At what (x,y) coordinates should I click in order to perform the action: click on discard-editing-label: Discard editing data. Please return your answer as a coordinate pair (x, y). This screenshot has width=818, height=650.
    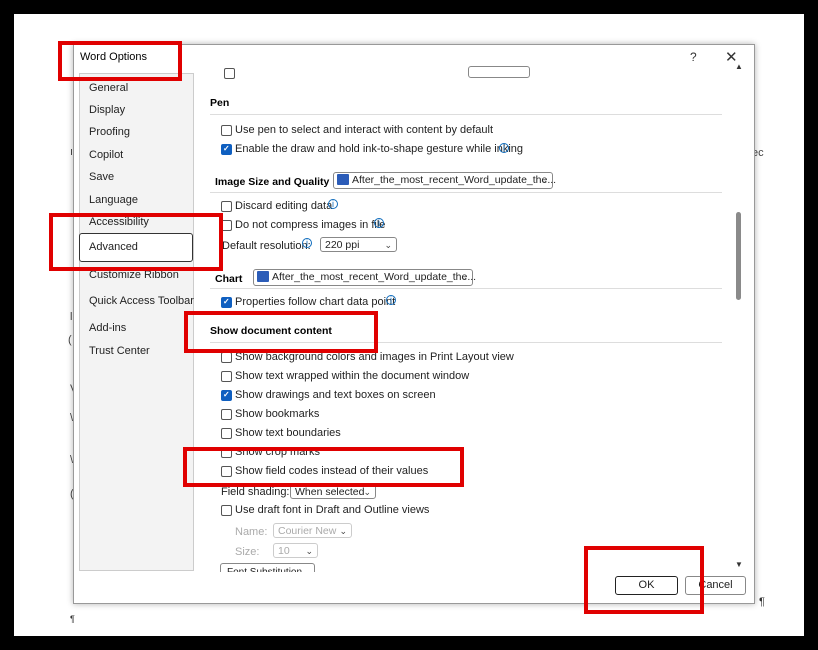
    Looking at the image, I should click on (284, 206).